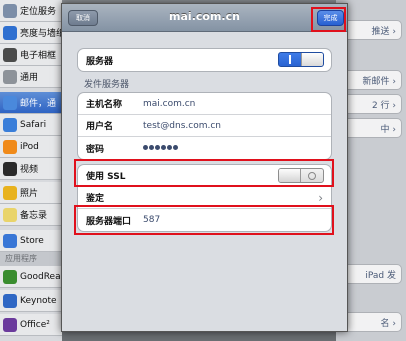 The height and width of the screenshot is (341, 406). I want to click on outgoing-server-group: 主机名称 mai.com.cn 用户名 test@dns.com.cn 密码, so click(204, 126).